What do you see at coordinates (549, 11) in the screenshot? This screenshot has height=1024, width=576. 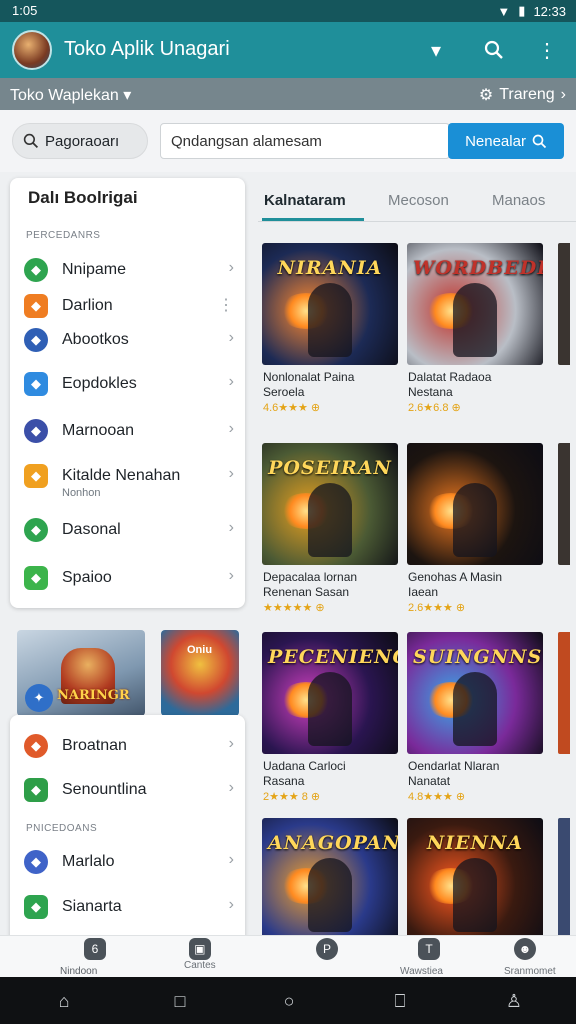 I see `status-clock: 12:33` at bounding box center [549, 11].